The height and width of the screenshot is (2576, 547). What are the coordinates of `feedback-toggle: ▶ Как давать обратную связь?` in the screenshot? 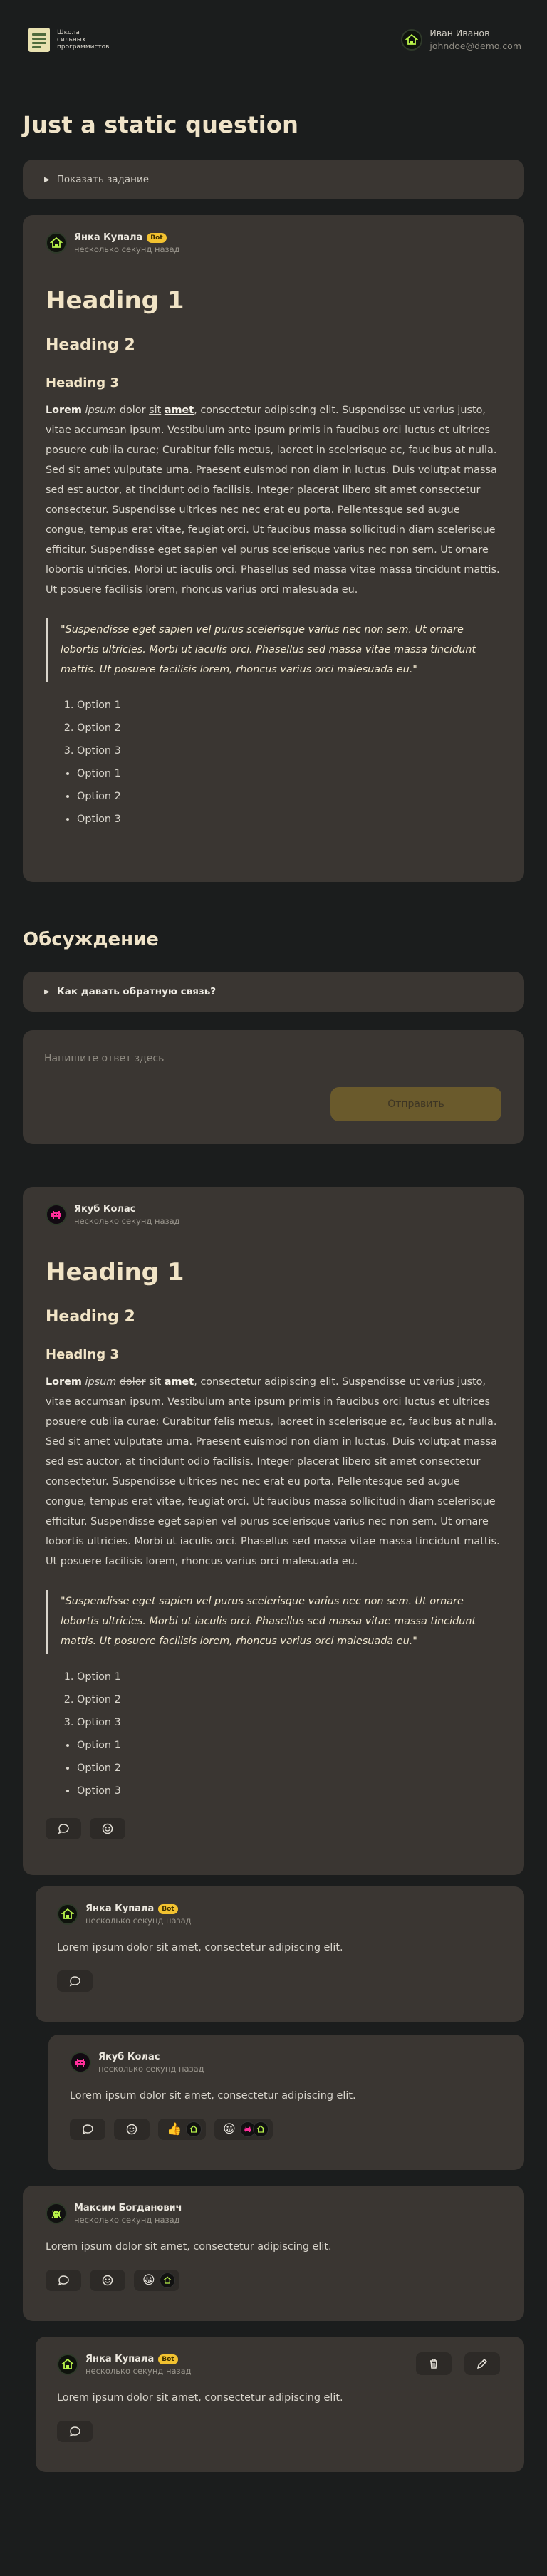 It's located at (273, 992).